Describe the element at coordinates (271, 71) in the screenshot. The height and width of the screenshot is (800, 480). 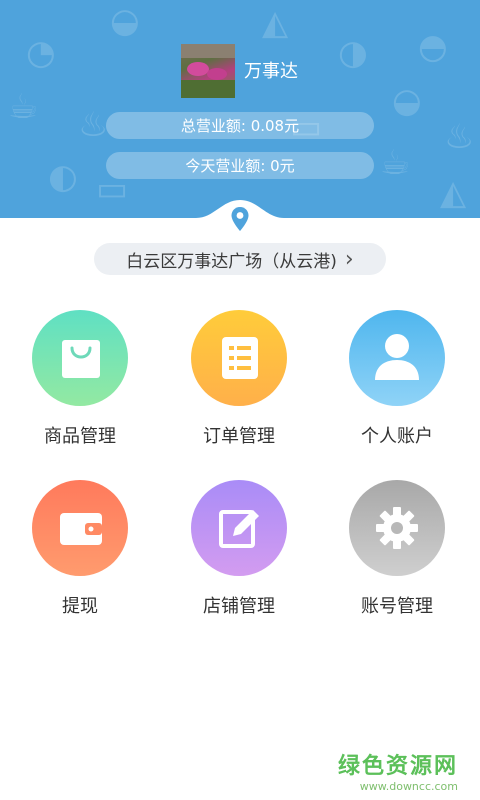
I see `shop-name: 万事达` at that location.